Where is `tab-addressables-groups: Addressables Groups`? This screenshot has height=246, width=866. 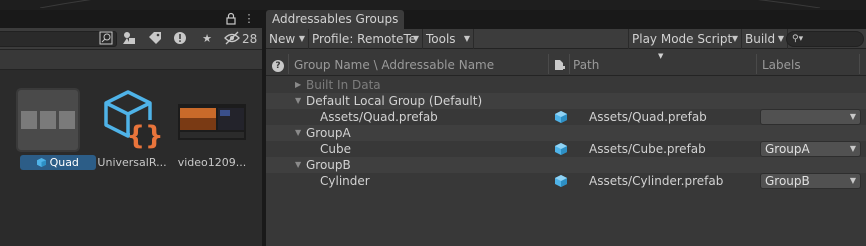
tab-addressables-groups: Addressables Groups is located at coordinates (335, 19).